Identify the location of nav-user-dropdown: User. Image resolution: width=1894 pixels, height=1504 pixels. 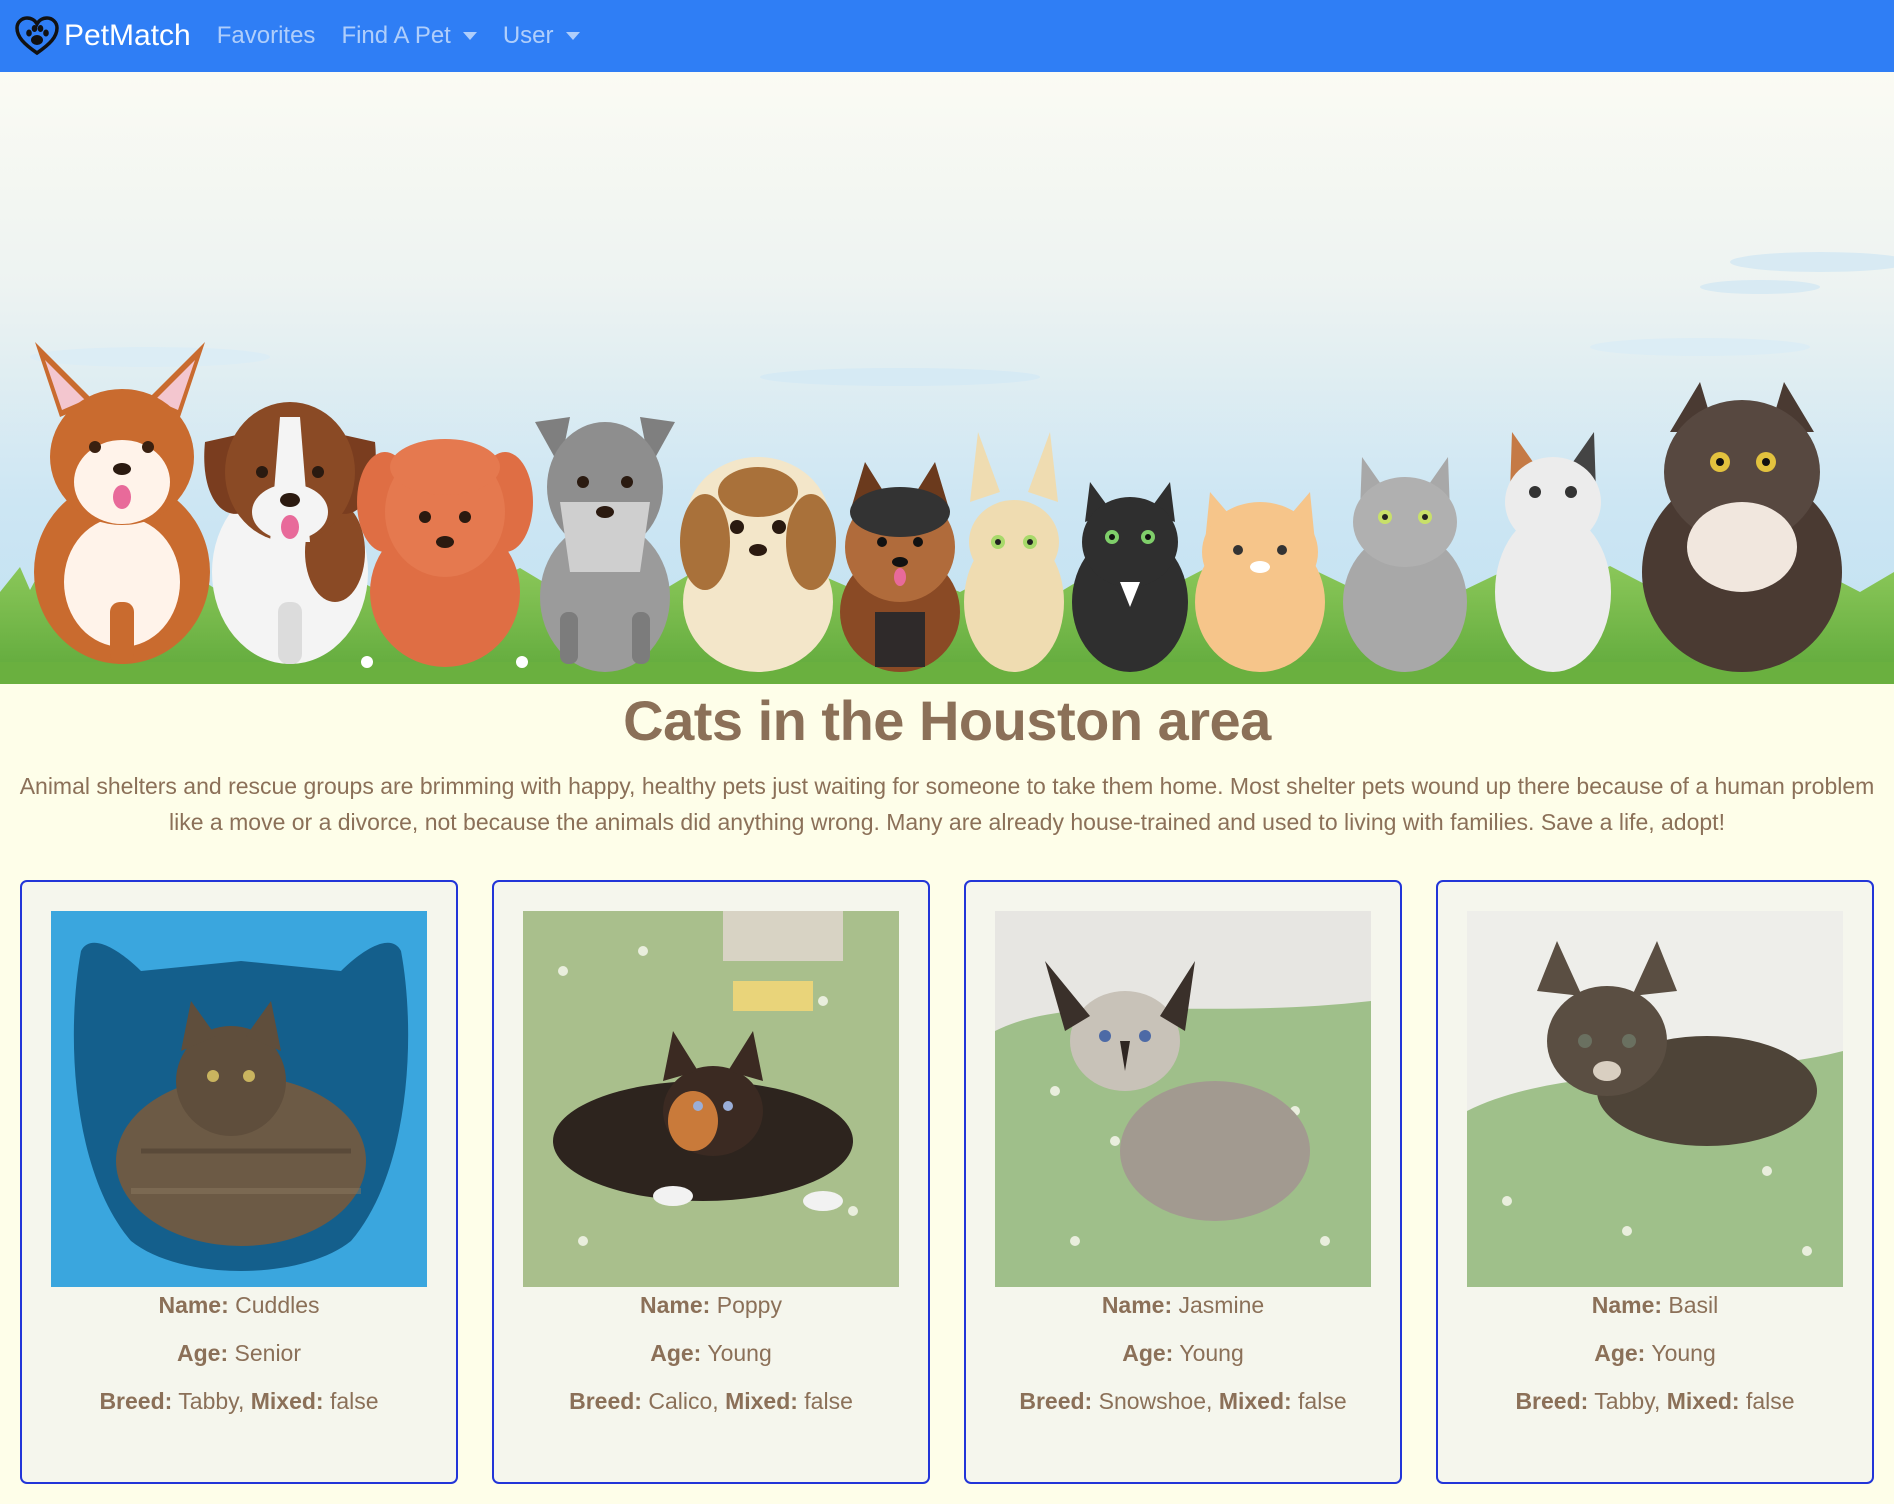
(541, 36).